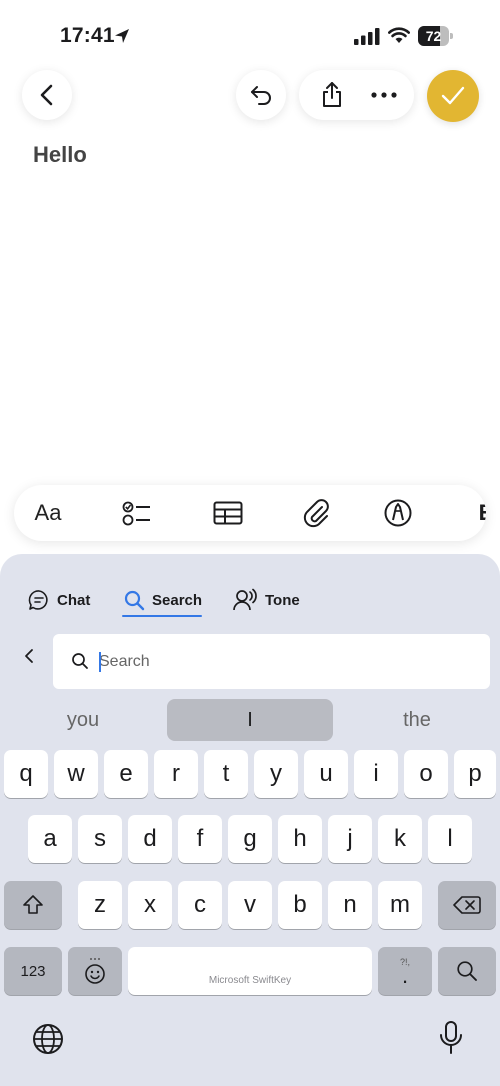 This screenshot has width=500, height=1086. I want to click on punctuation-key: ?!, ., so click(405, 971).